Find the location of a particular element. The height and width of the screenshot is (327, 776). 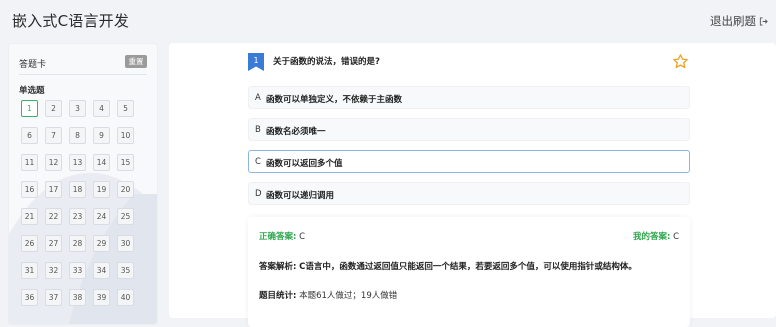

option-letter: D is located at coordinates (258, 194).